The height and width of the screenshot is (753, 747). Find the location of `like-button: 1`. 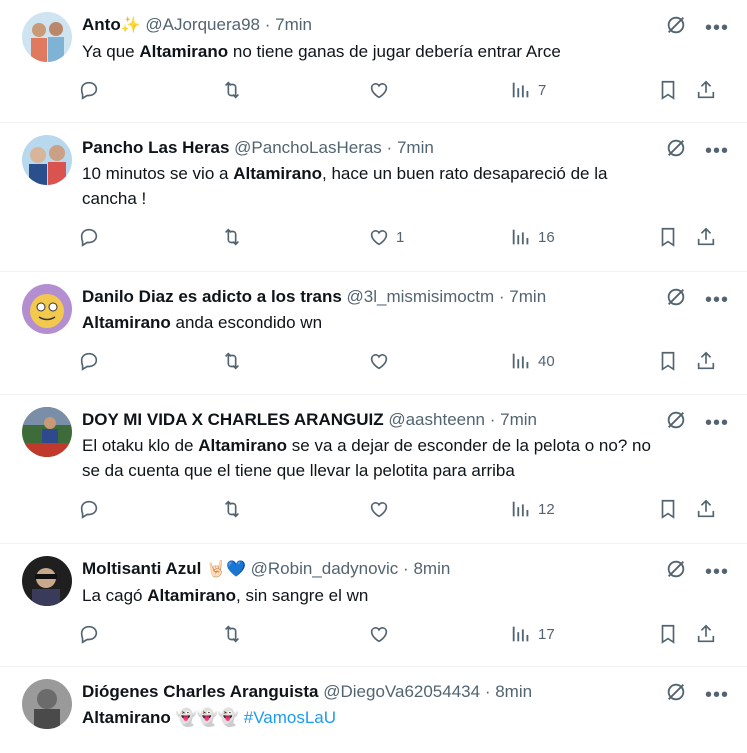

like-button: 1 is located at coordinates (386, 237).